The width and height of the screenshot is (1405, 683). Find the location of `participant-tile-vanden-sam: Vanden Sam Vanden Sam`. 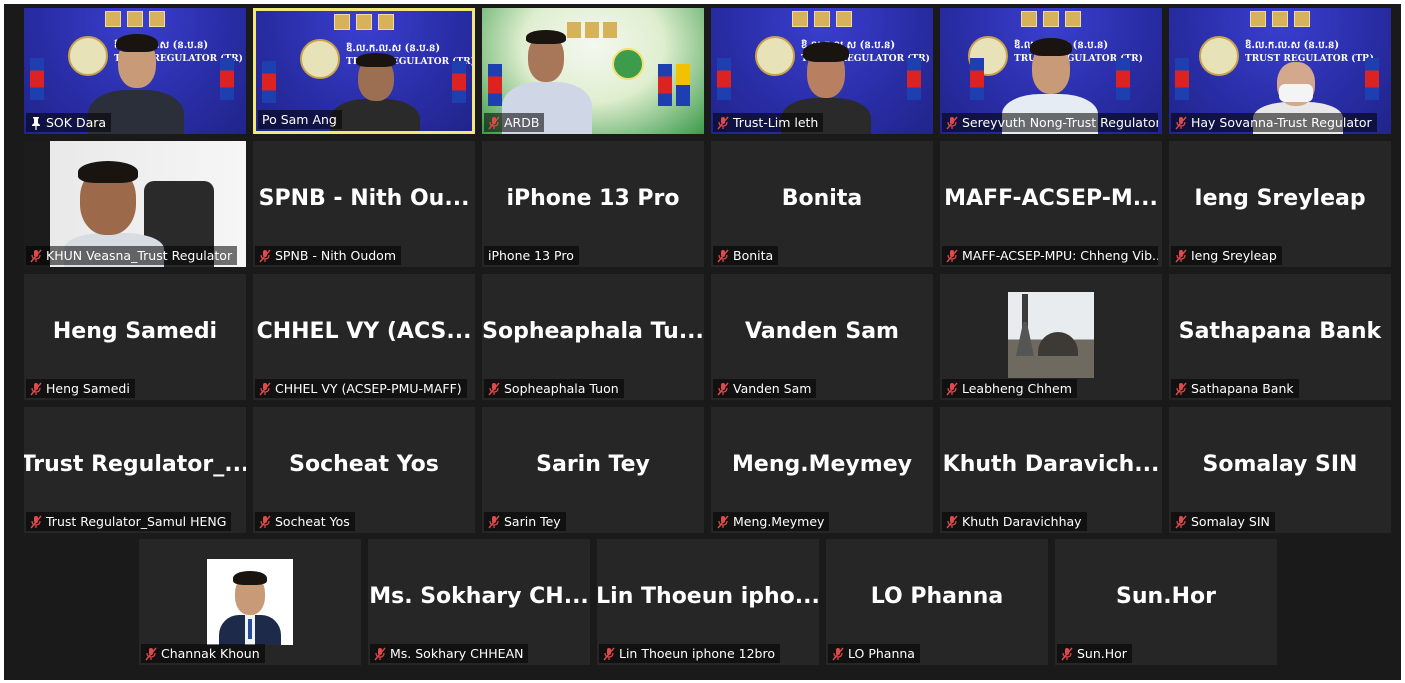

participant-tile-vanden-sam: Vanden Sam Vanden Sam is located at coordinates (822, 337).